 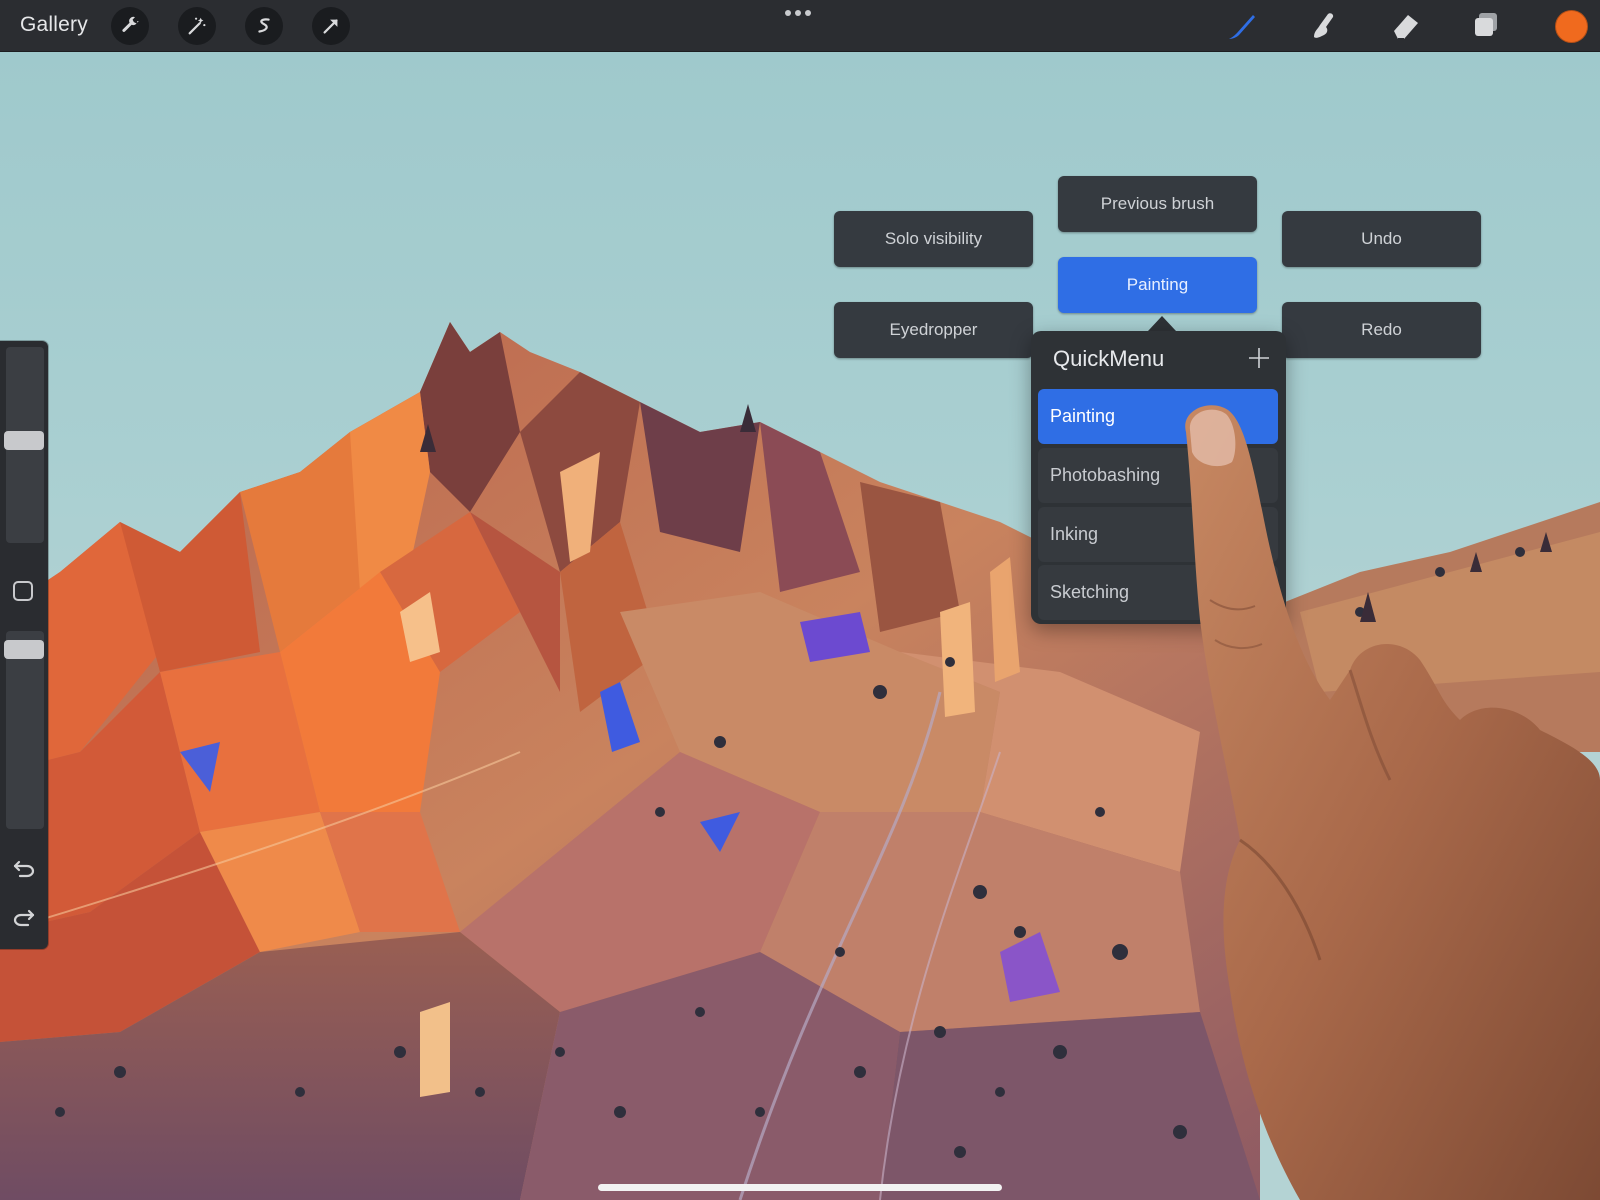 I want to click on selection-button, so click(x=264, y=26).